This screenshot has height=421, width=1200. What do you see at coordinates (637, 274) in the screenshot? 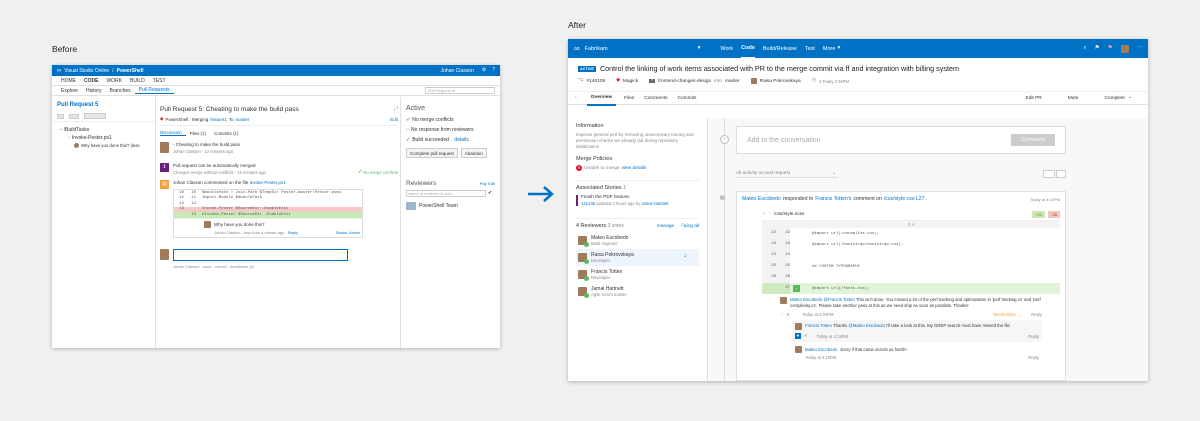
I see `reviewer-item: Francis Totten Developer` at bounding box center [637, 274].